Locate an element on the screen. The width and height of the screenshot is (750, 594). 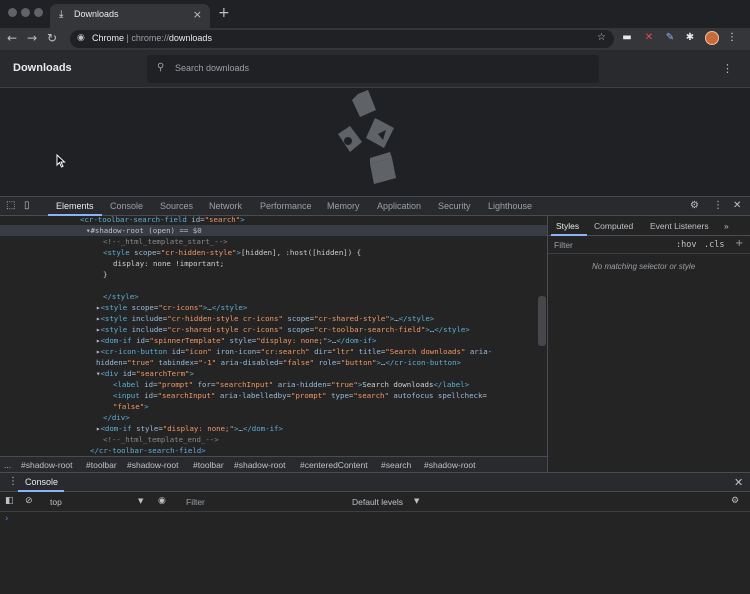
context-selector: top is located at coordinates (56, 502).